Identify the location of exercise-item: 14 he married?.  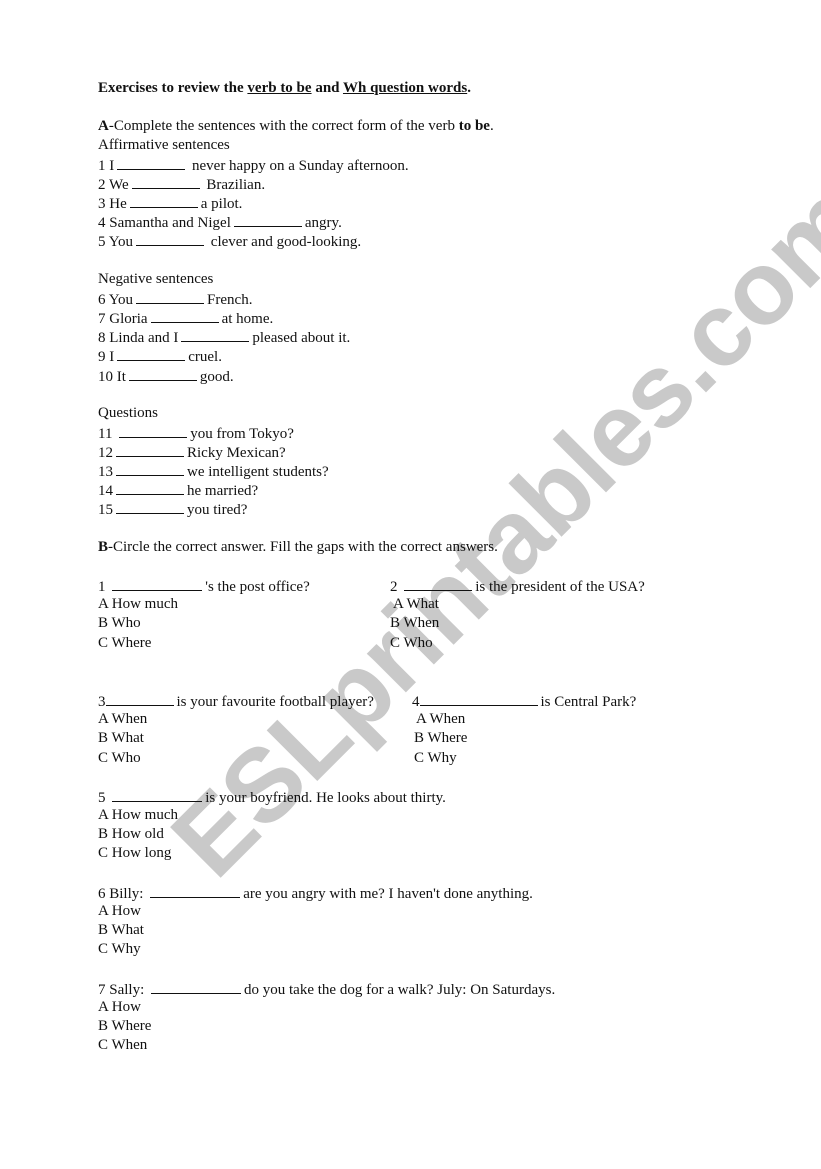
(178, 490).